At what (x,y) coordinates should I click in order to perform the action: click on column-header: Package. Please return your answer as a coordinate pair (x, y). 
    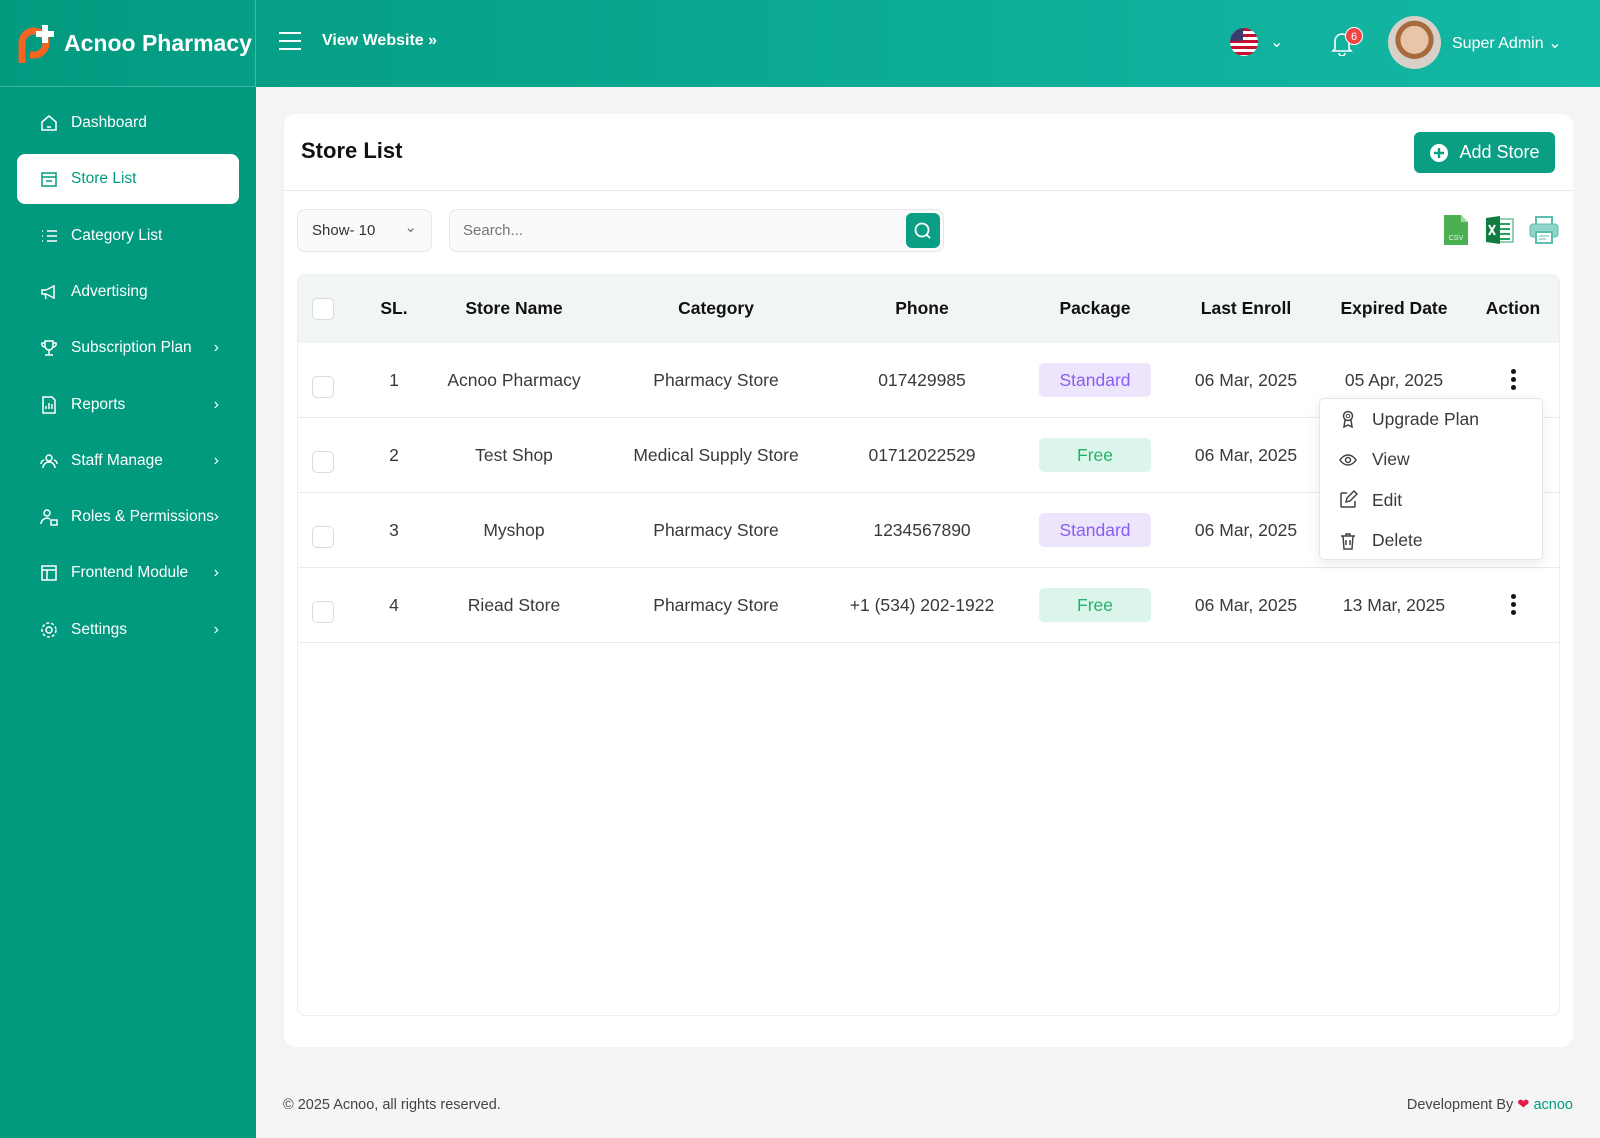
    Looking at the image, I should click on (1095, 308).